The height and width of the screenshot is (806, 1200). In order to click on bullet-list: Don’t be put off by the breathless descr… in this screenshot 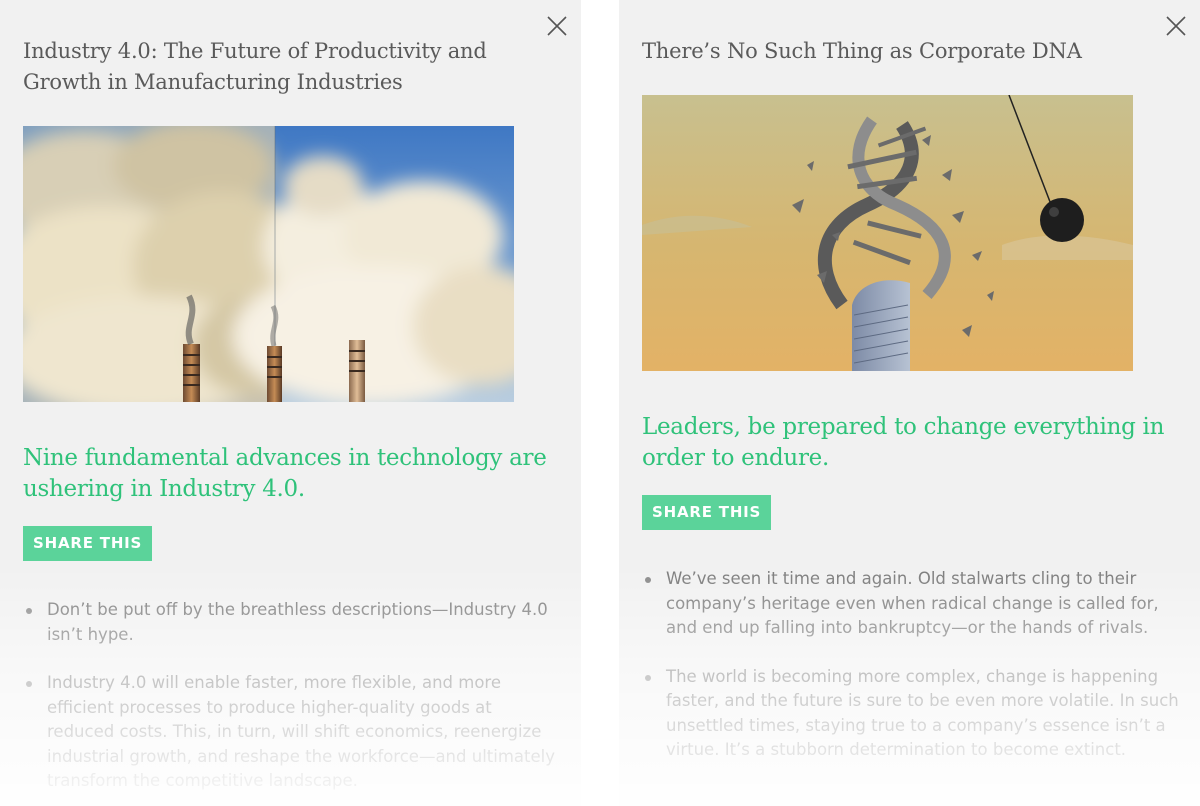, I will do `click(293, 702)`.